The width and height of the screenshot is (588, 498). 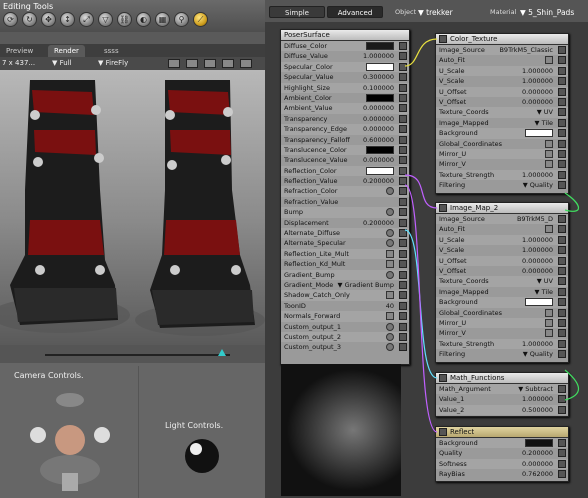 What do you see at coordinates (545, 112) in the screenshot?
I see `param-value: ▼ UV` at bounding box center [545, 112].